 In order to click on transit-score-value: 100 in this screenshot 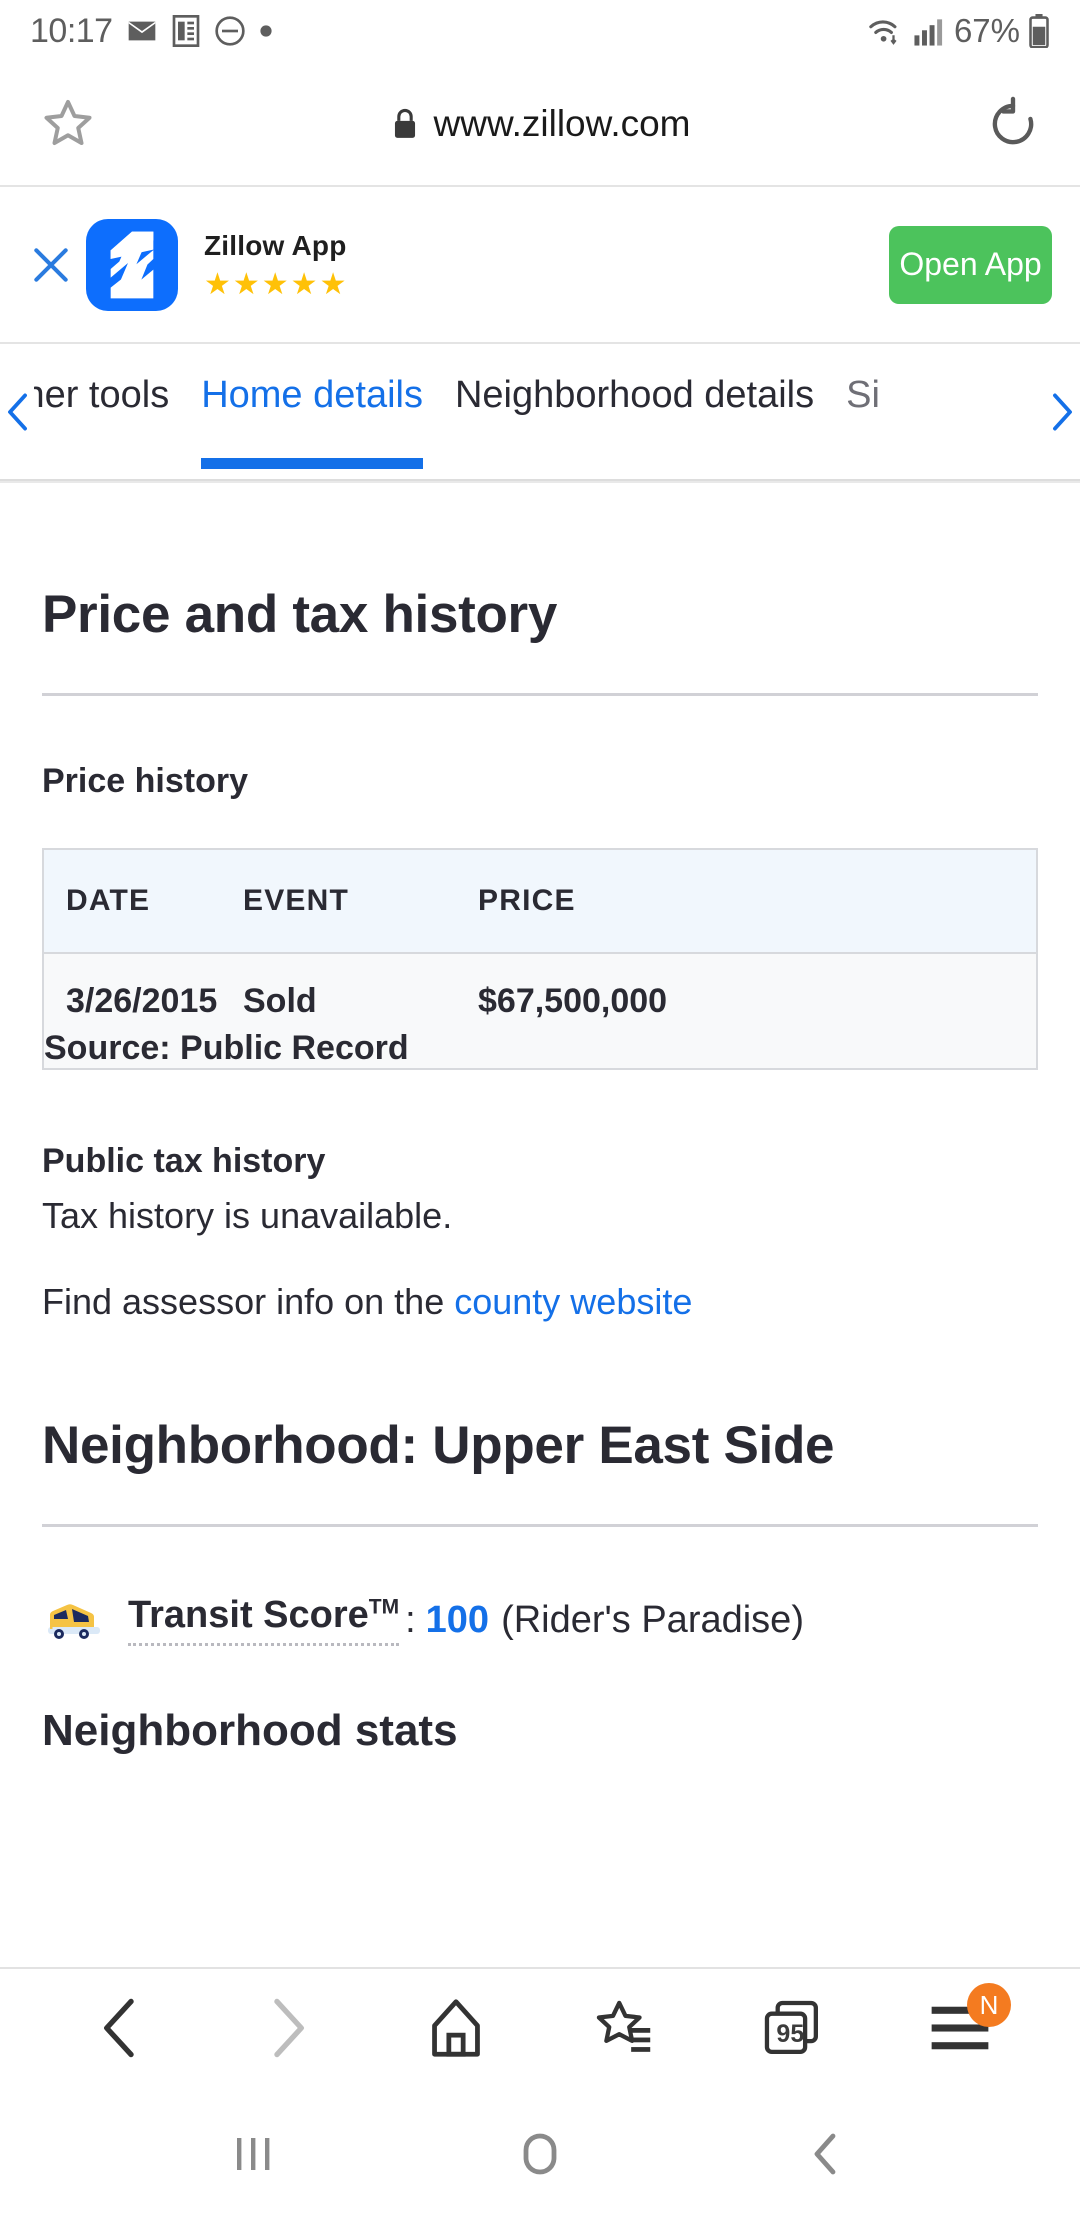, I will do `click(457, 1619)`.